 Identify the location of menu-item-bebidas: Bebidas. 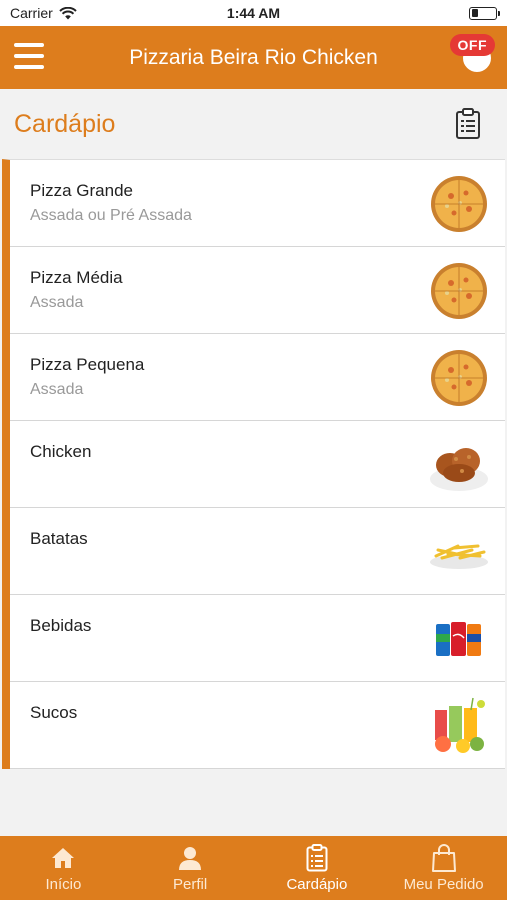
(257, 638).